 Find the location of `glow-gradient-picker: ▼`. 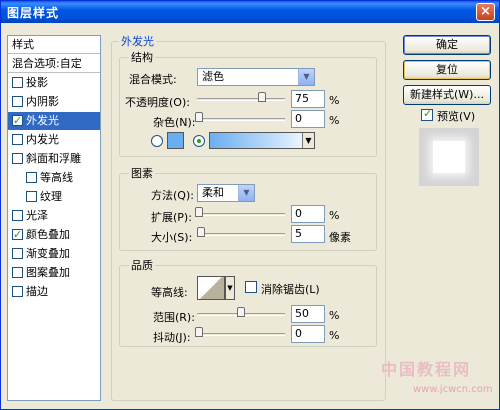

glow-gradient-picker: ▼ is located at coordinates (262, 140).